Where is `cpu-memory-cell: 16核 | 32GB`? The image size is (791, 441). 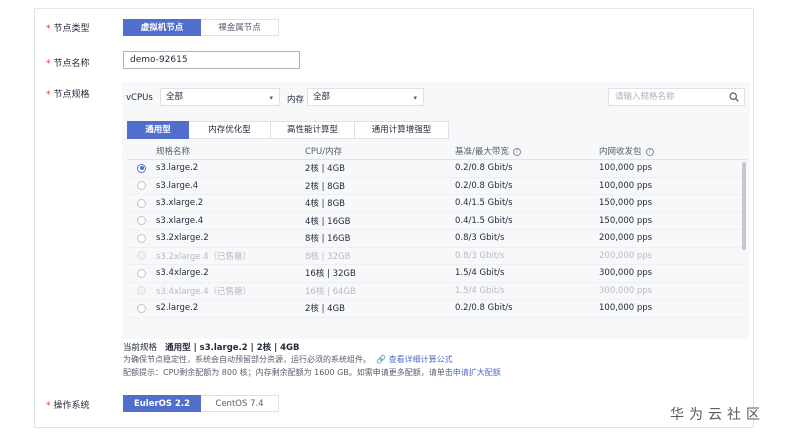 cpu-memory-cell: 16核 | 32GB is located at coordinates (330, 274).